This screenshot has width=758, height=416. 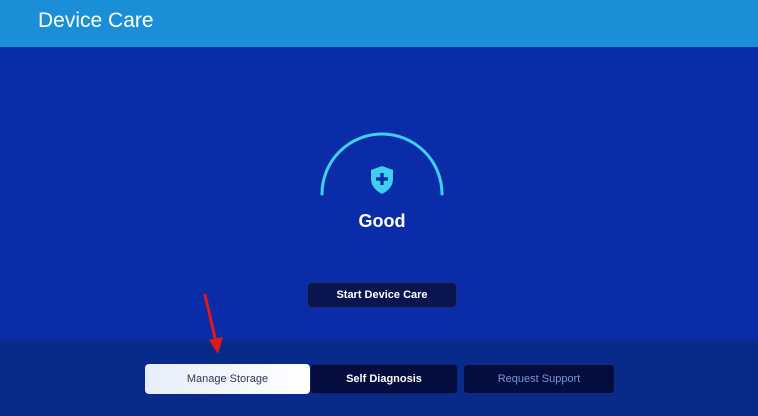 I want to click on header-bar: Device Care, so click(x=379, y=23).